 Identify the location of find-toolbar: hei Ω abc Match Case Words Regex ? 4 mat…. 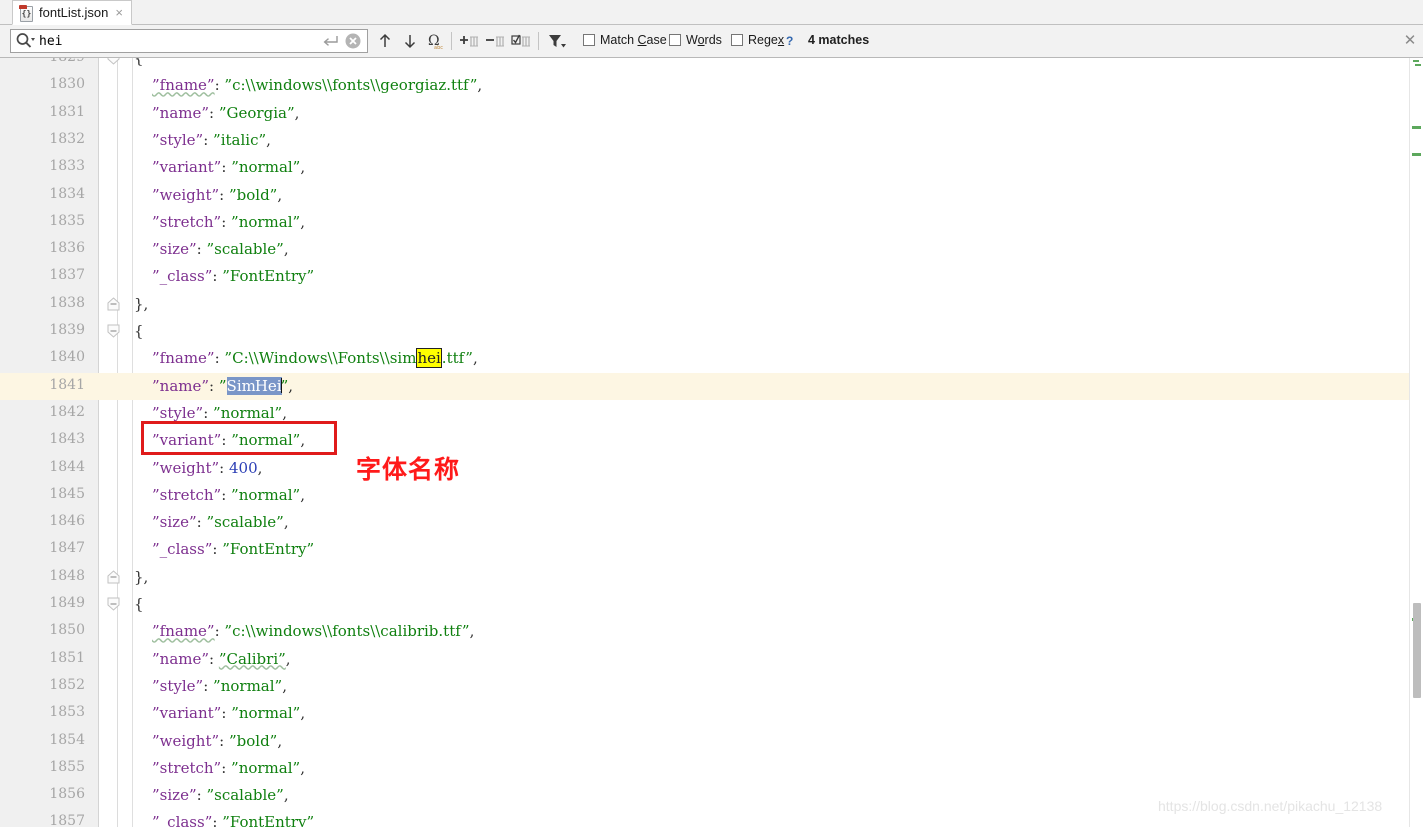
(711, 41).